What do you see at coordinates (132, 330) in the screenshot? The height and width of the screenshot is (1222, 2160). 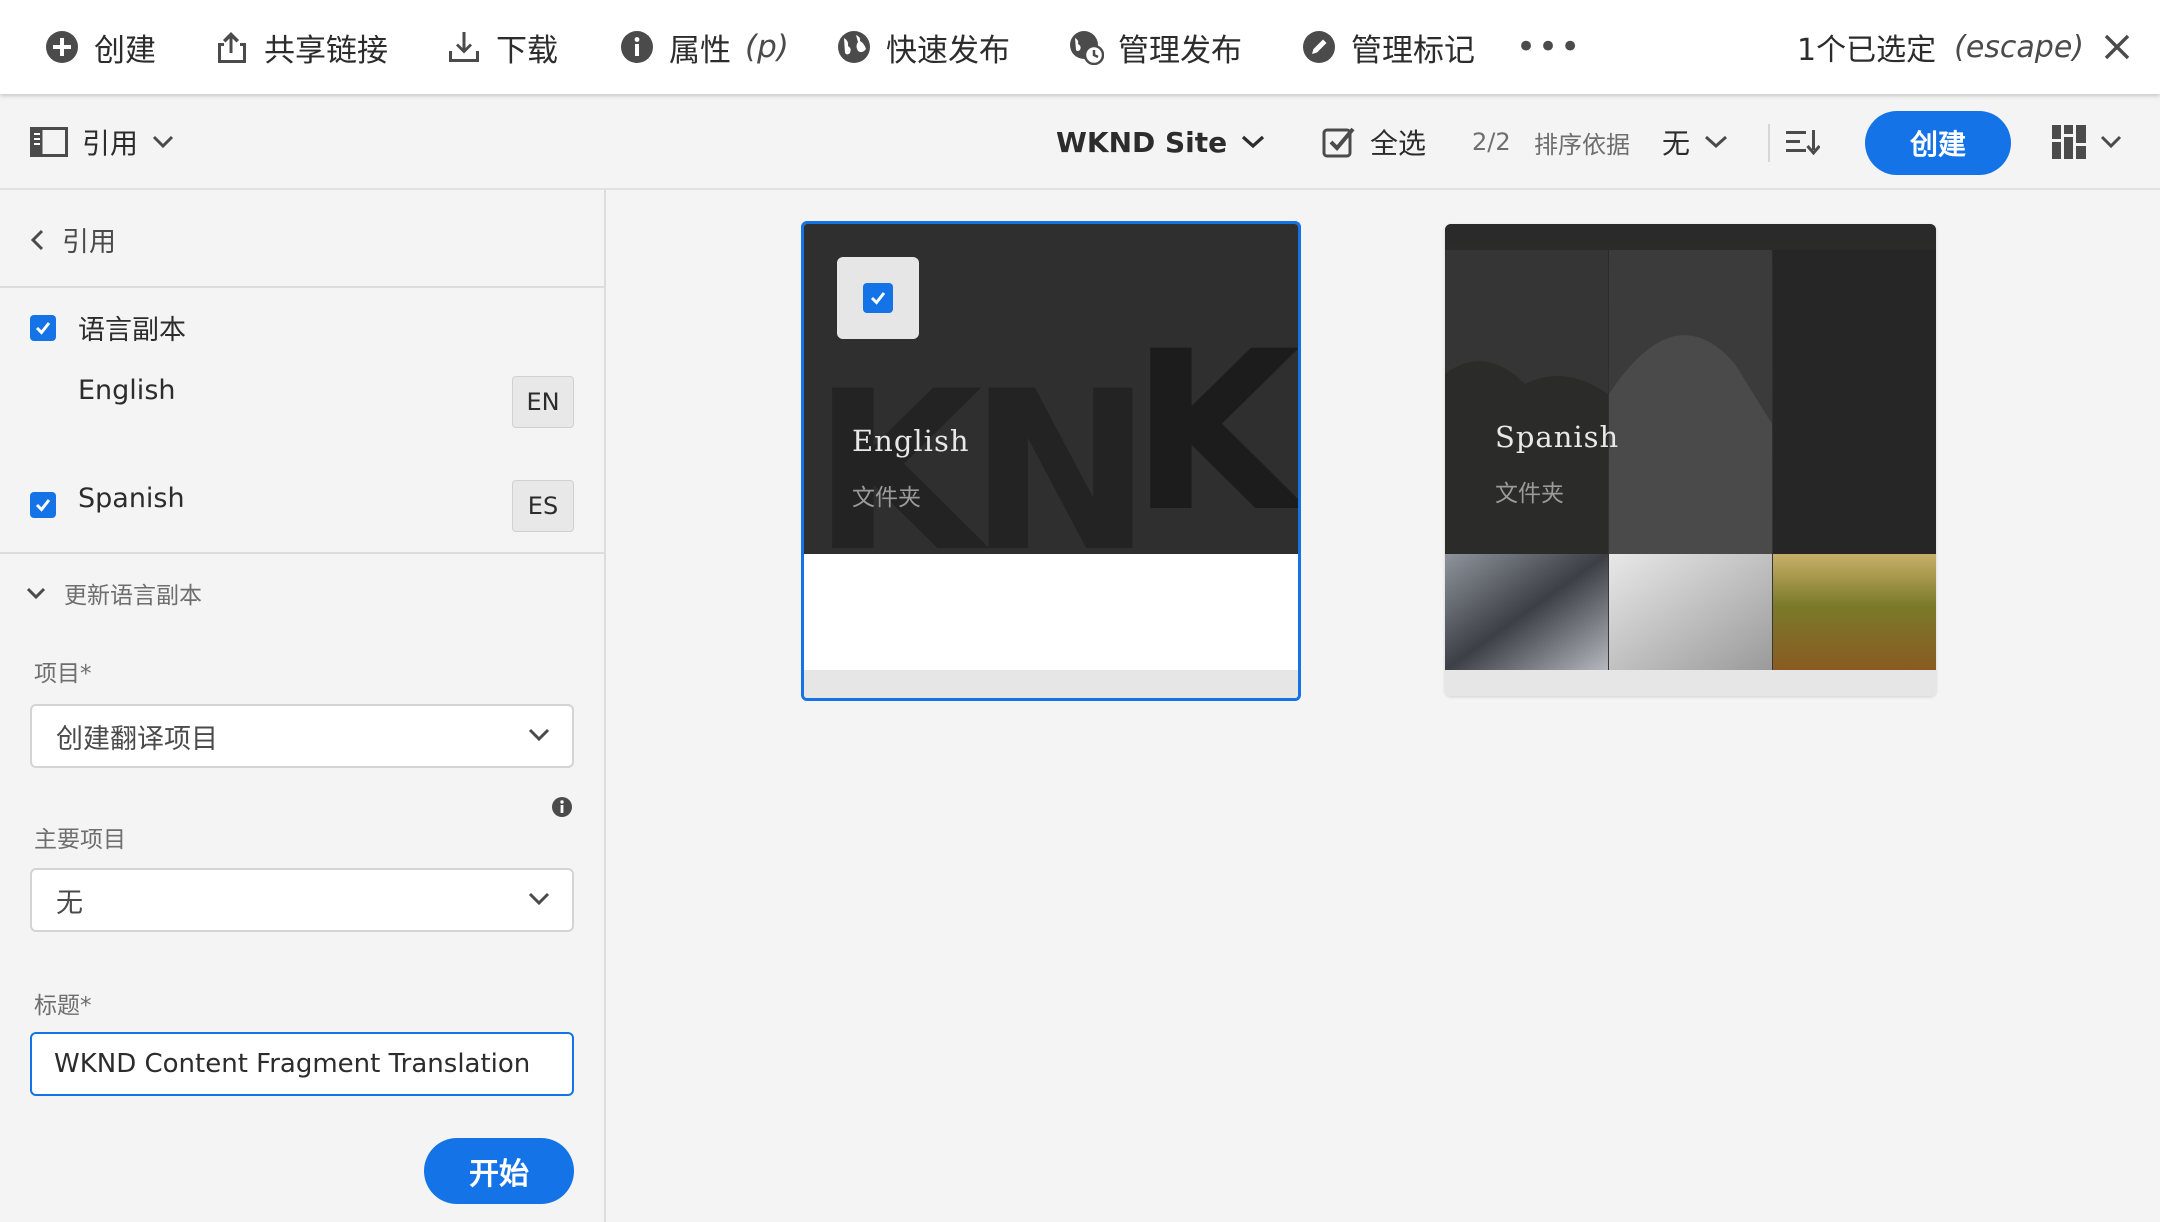 I see `language-copies-label: 语言副本` at bounding box center [132, 330].